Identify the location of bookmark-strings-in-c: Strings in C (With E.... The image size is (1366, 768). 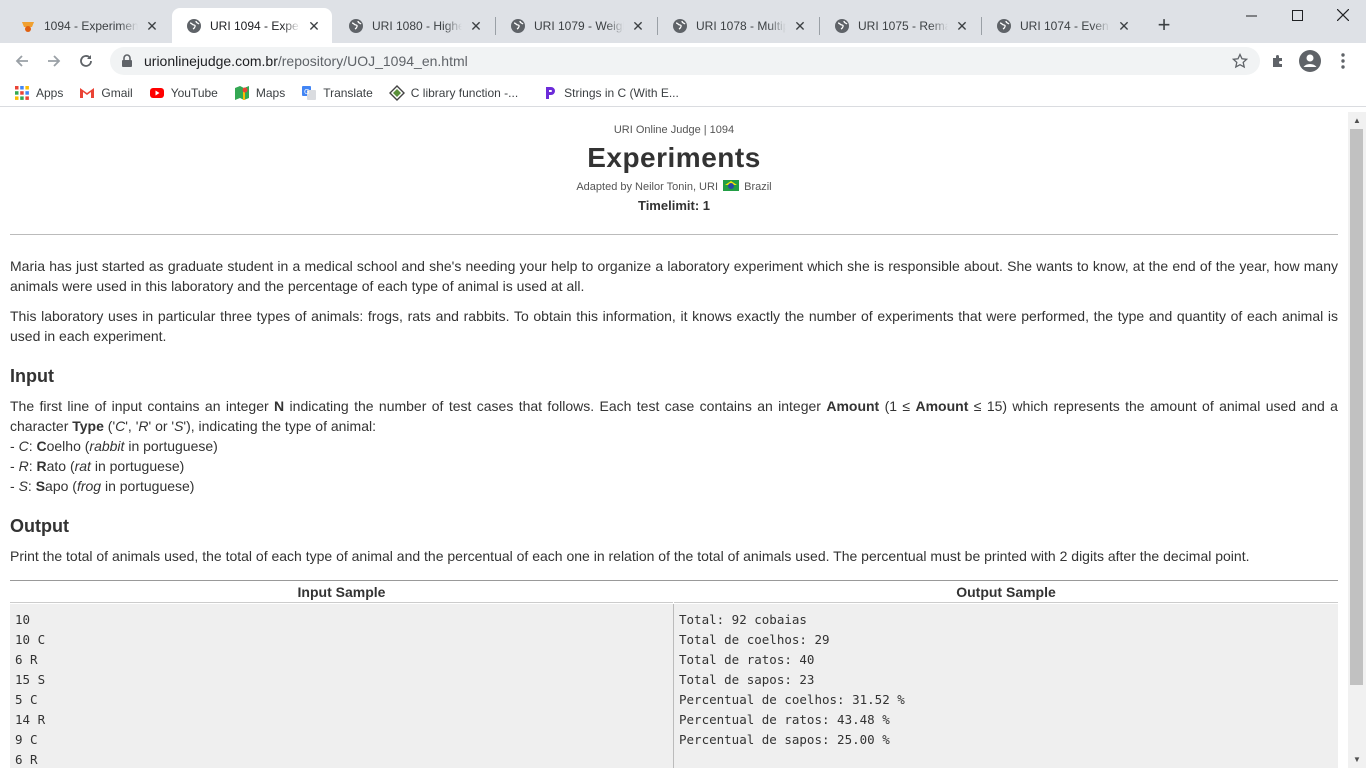
(610, 93).